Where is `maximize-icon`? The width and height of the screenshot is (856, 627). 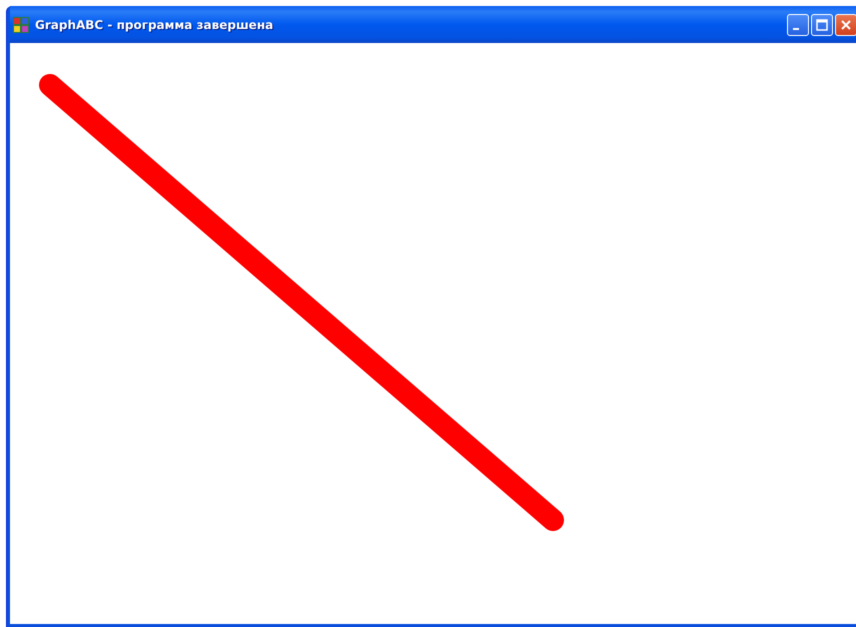
maximize-icon is located at coordinates (822, 24).